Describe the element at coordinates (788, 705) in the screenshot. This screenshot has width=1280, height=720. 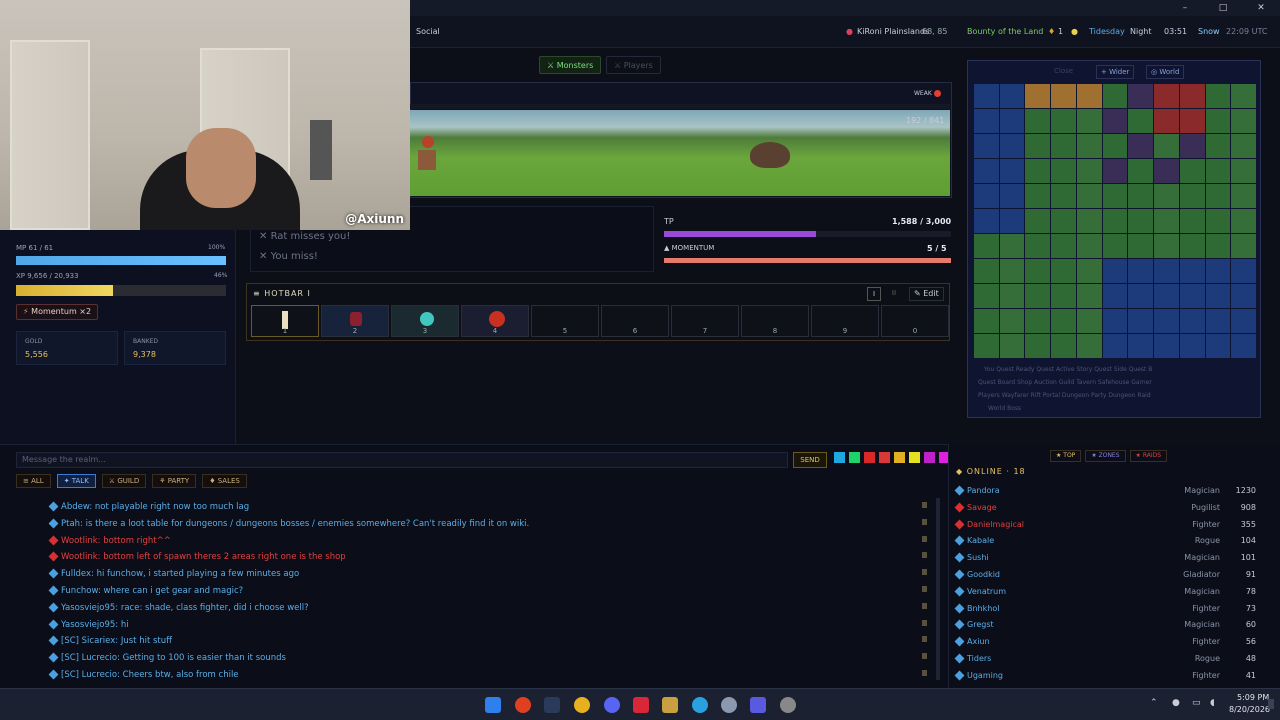
I see `recorder-icon` at that location.